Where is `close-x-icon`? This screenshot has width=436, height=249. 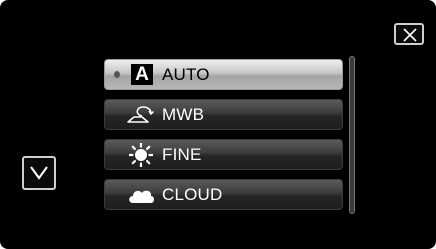
close-x-icon is located at coordinates (410, 35).